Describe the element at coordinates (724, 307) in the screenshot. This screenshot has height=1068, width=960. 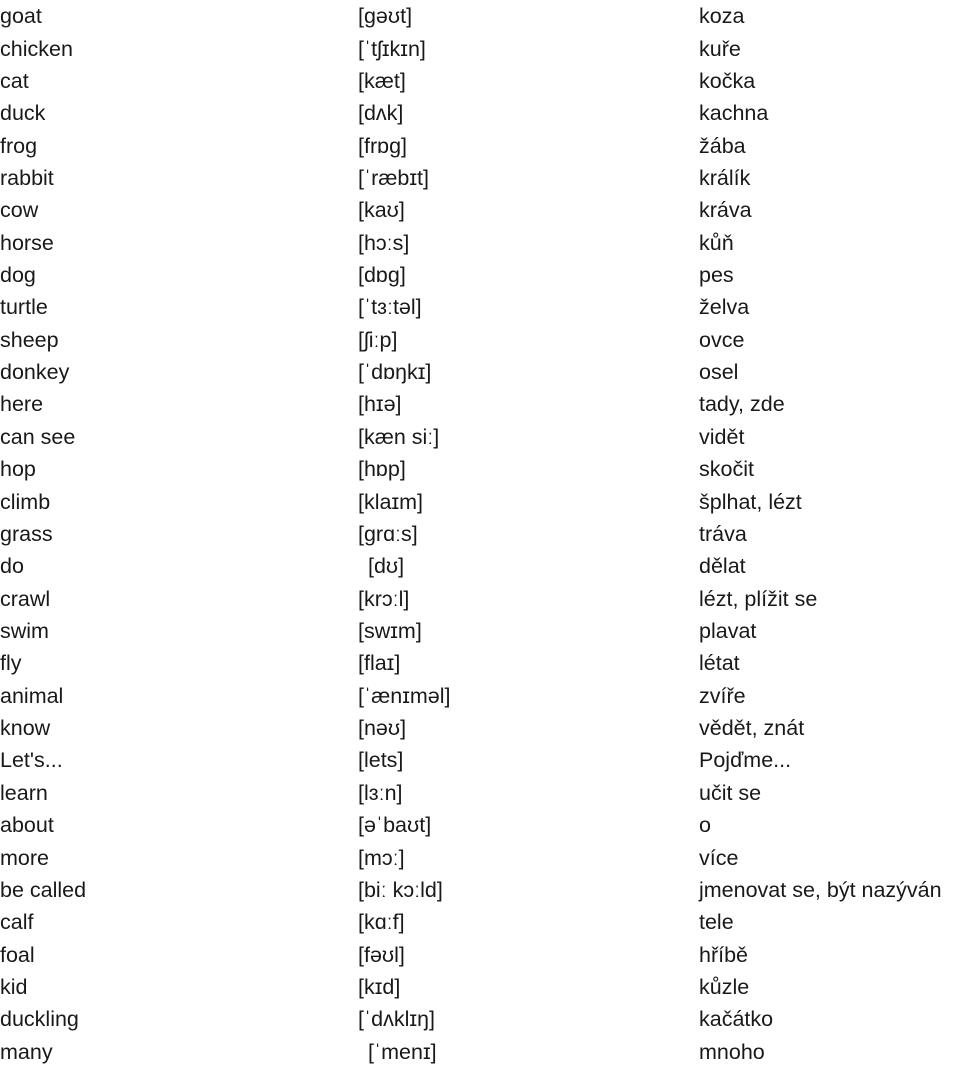
I see `czech-translation: želva` at that location.